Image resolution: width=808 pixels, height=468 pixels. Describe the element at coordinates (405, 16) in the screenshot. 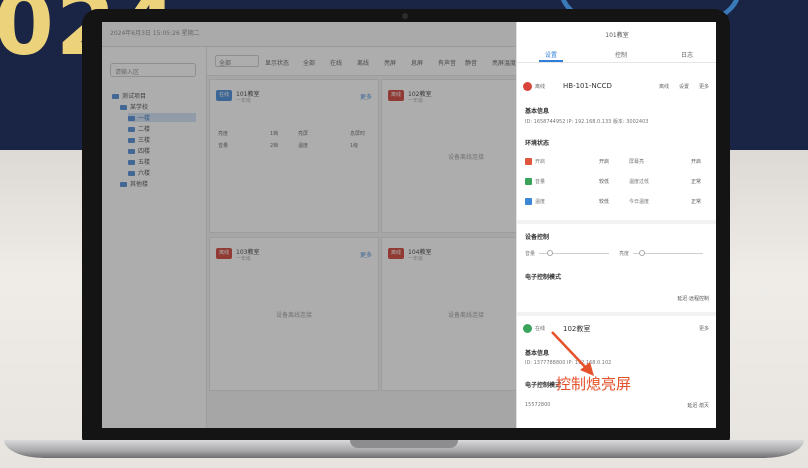

I see `webcam-icon` at that location.